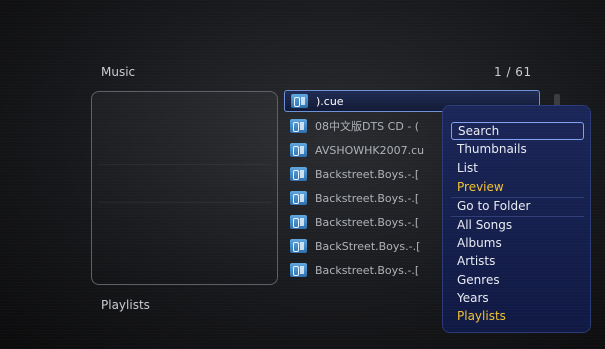 This screenshot has width=605, height=349. I want to click on footer-label: Playlists, so click(125, 305).